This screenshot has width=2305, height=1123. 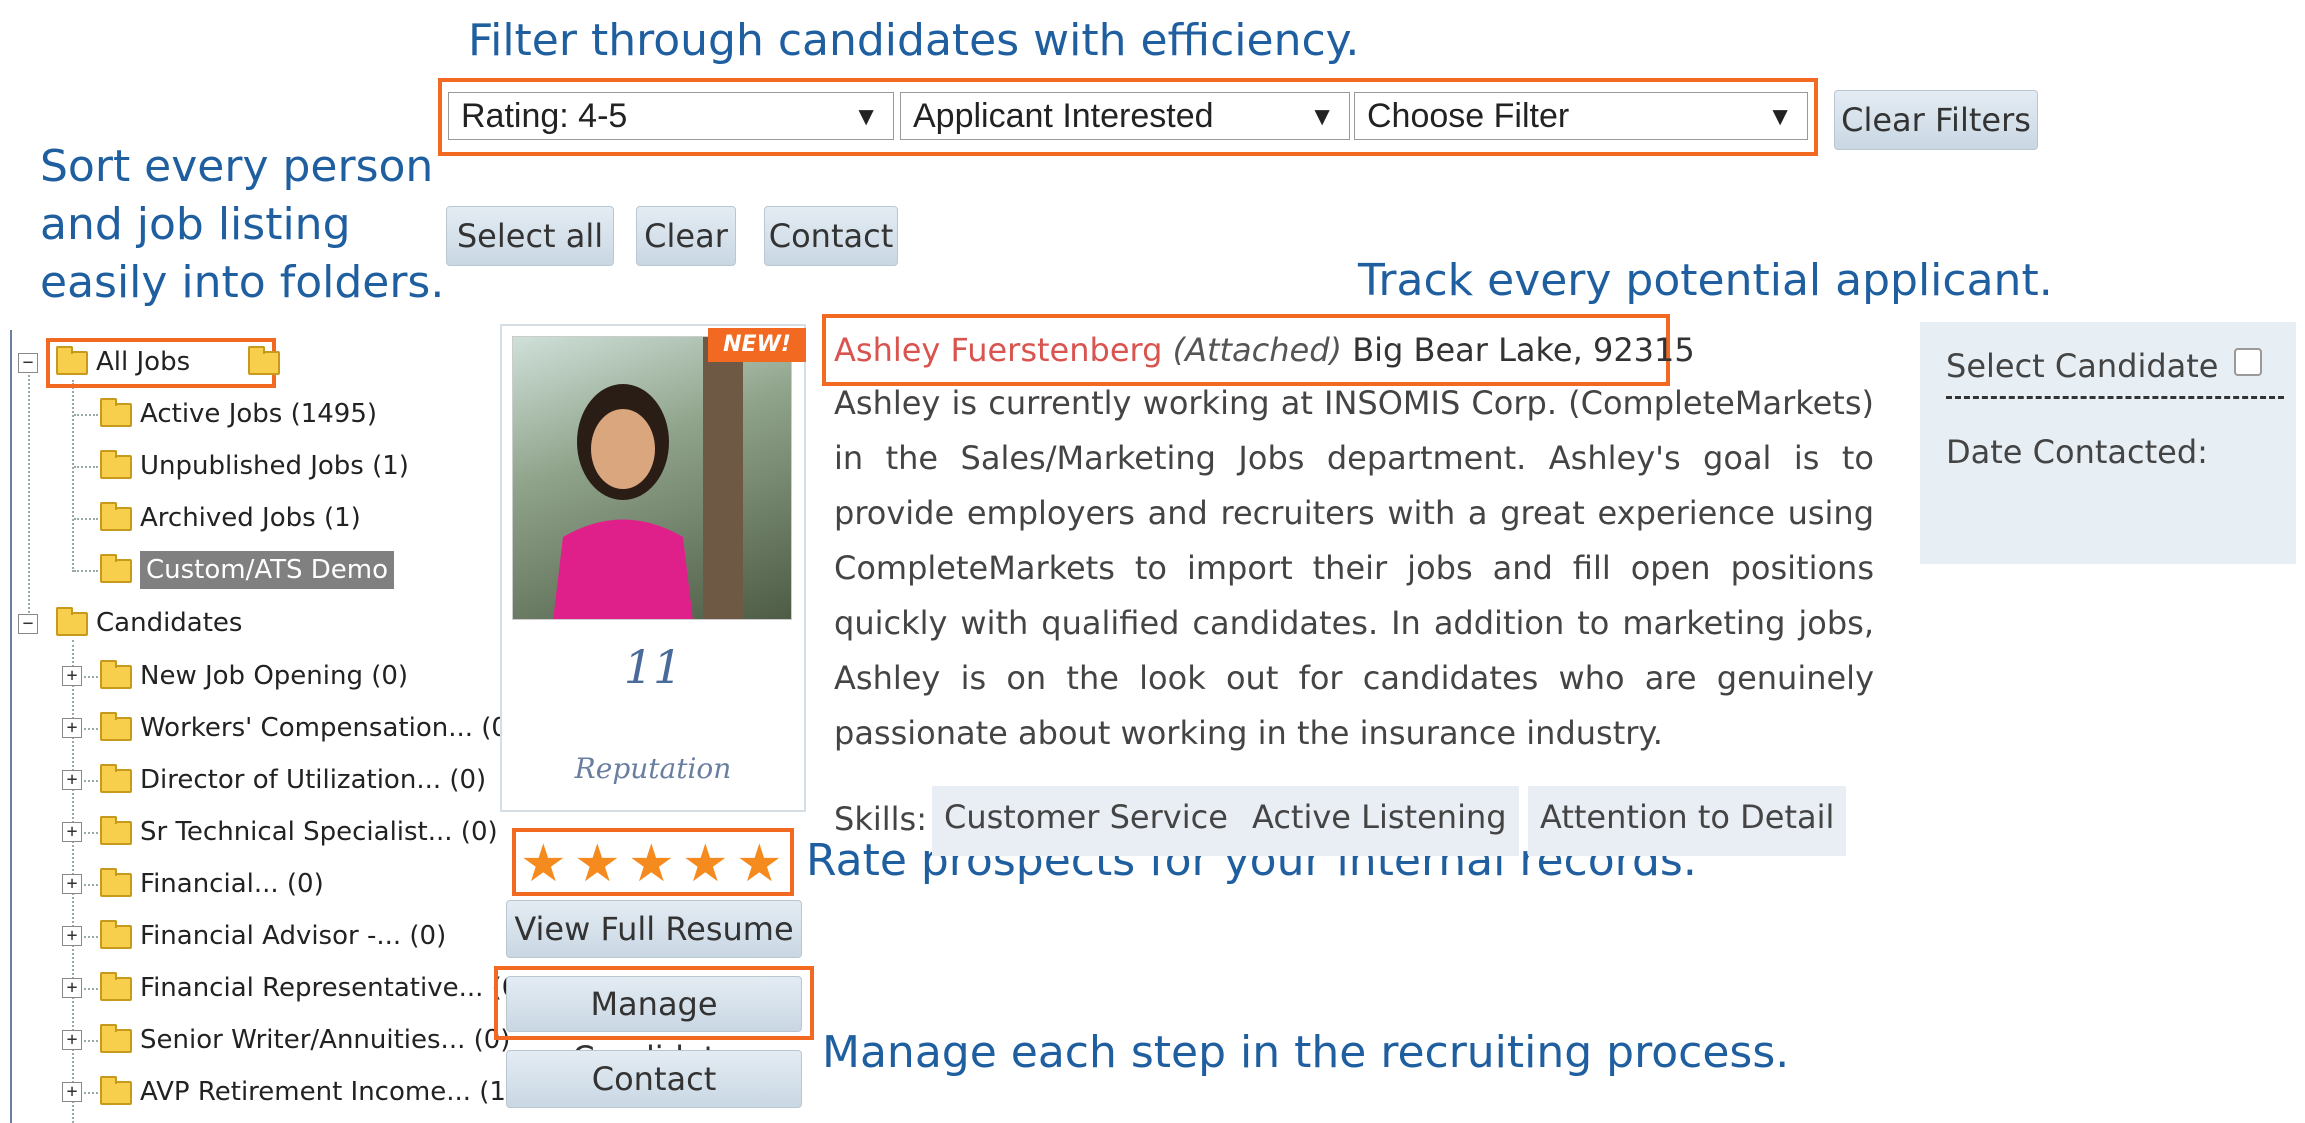 I want to click on reputation-label: Reputation, so click(x=653, y=768).